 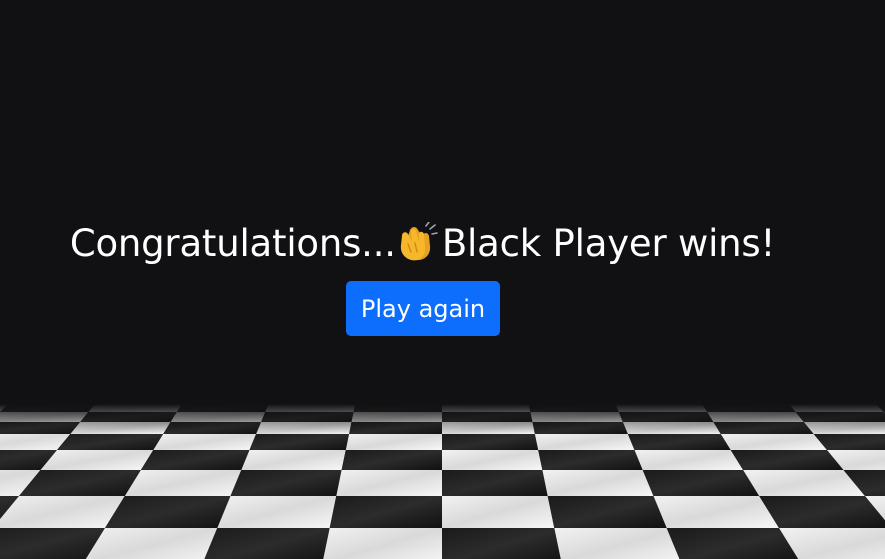 I want to click on clapping-hands-icon, so click(x=419, y=241).